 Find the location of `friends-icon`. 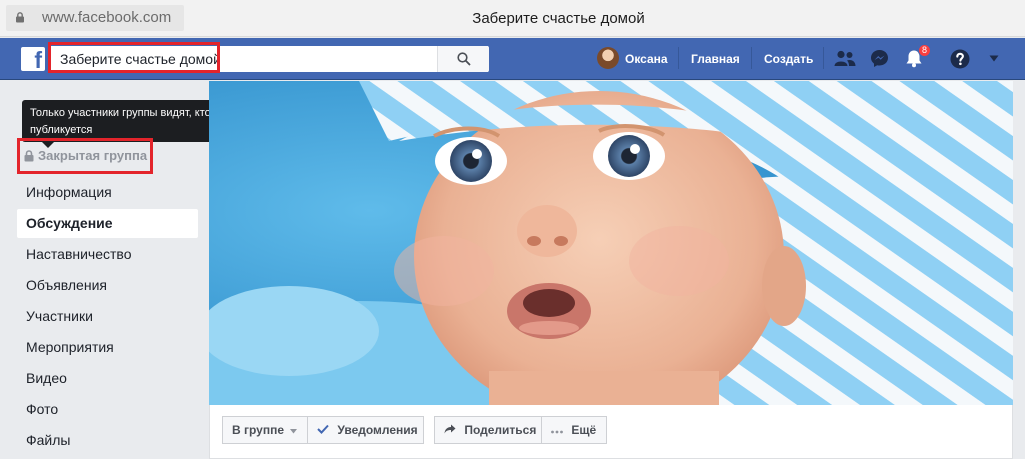

friends-icon is located at coordinates (845, 58).